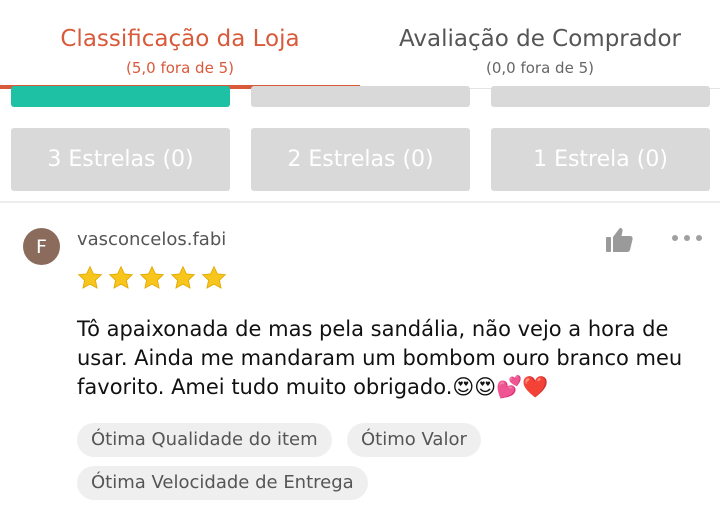 The image size is (720, 521). What do you see at coordinates (414, 440) in the screenshot?
I see `review-tag-value: Ótimo Valor` at bounding box center [414, 440].